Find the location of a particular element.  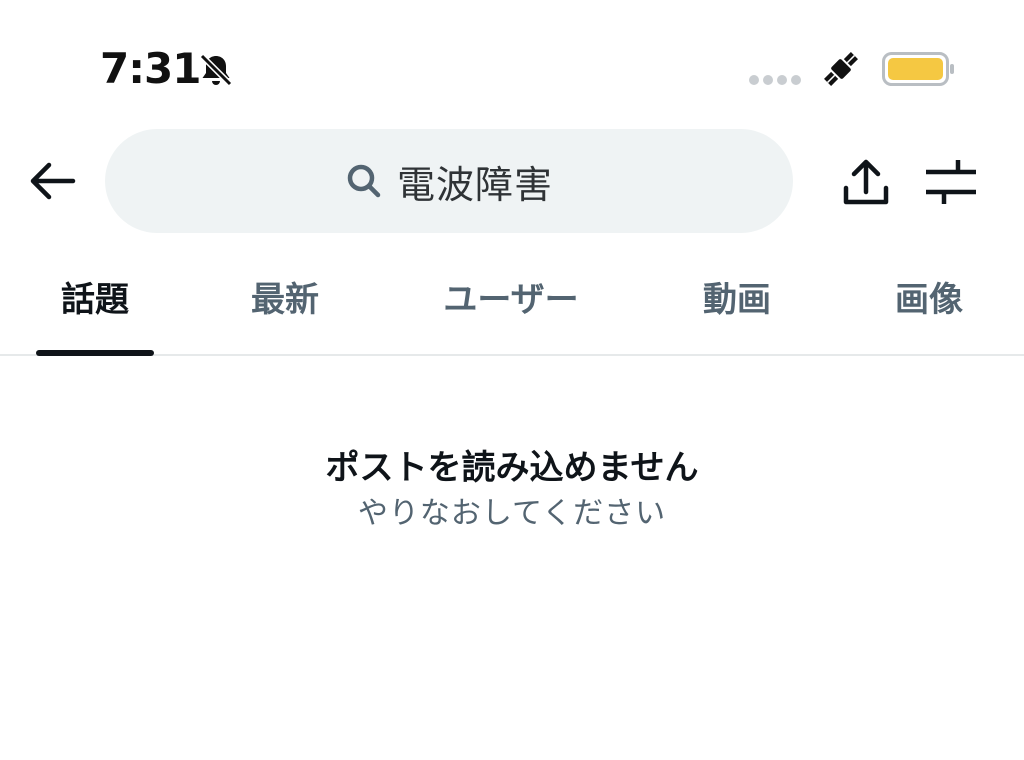

active-tab-indicator is located at coordinates (95, 353).